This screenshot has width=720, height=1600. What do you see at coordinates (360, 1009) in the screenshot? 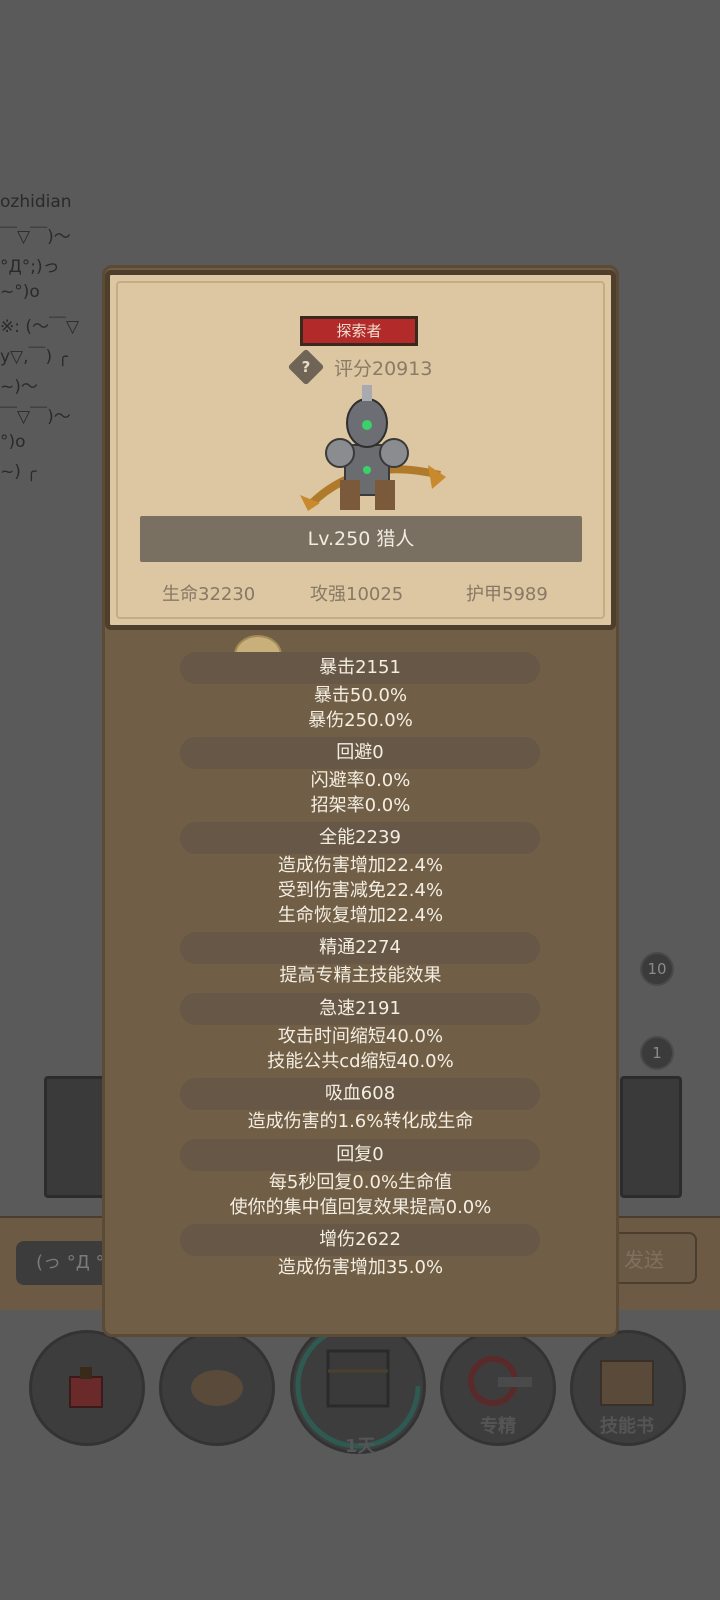
I see `stat-header-haste: 急速2191` at bounding box center [360, 1009].